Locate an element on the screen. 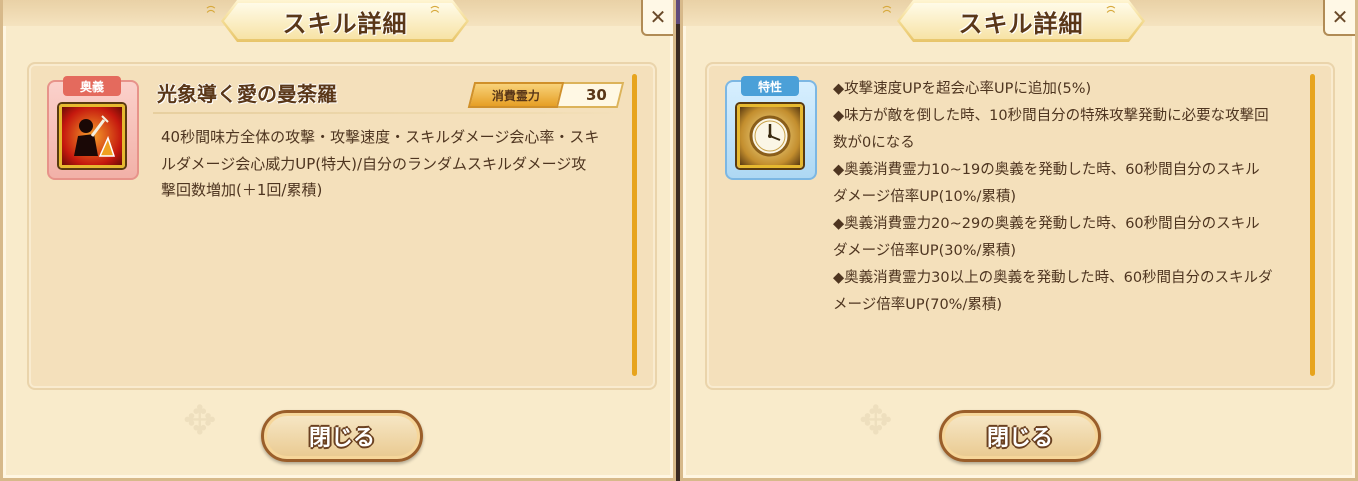 Image resolution: width=1358 pixels, height=481 pixels. cost-badge: 消費霊力 30 is located at coordinates (546, 95).